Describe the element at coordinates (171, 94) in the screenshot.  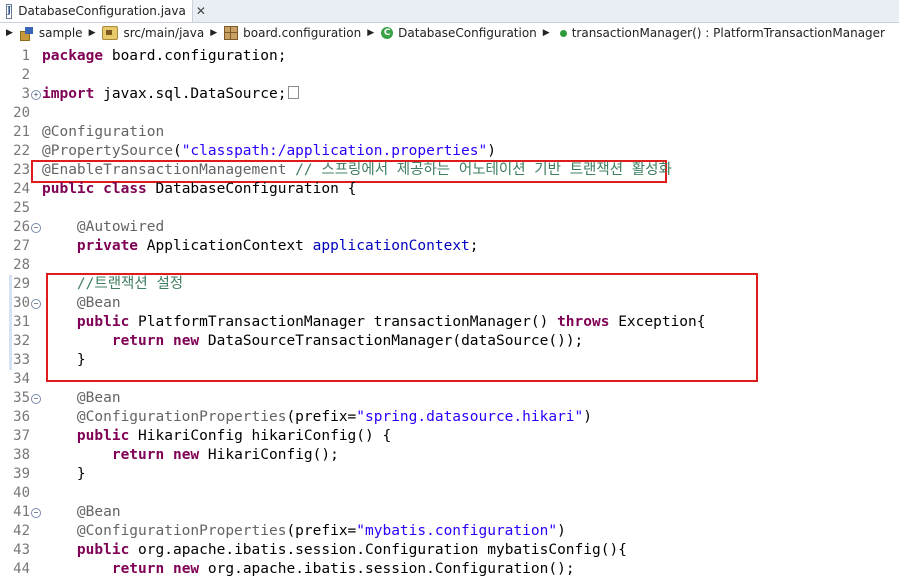
I see `code-text: import javax.sql.DataSource;` at that location.